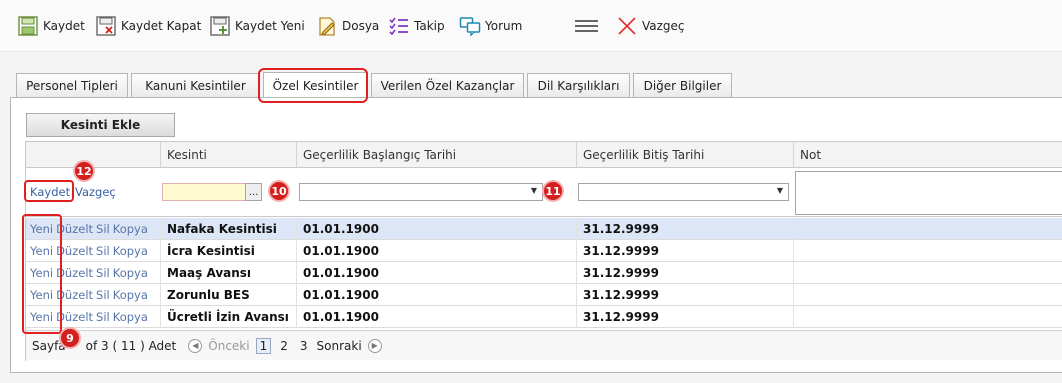 This screenshot has height=383, width=1062. Describe the element at coordinates (229, 295) in the screenshot. I see `cell-kesinti: Zorunlu BES` at that location.